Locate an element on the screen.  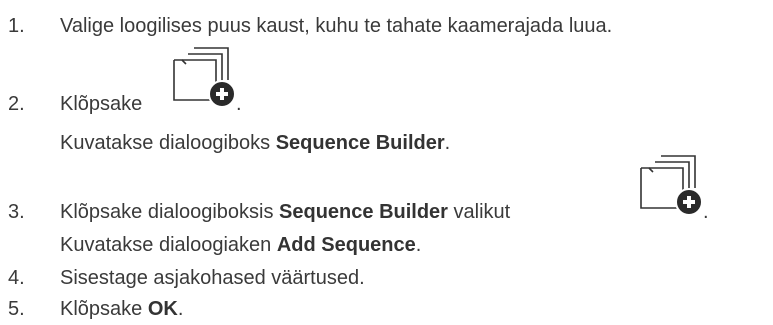
step-number: 2. is located at coordinates (16, 104).